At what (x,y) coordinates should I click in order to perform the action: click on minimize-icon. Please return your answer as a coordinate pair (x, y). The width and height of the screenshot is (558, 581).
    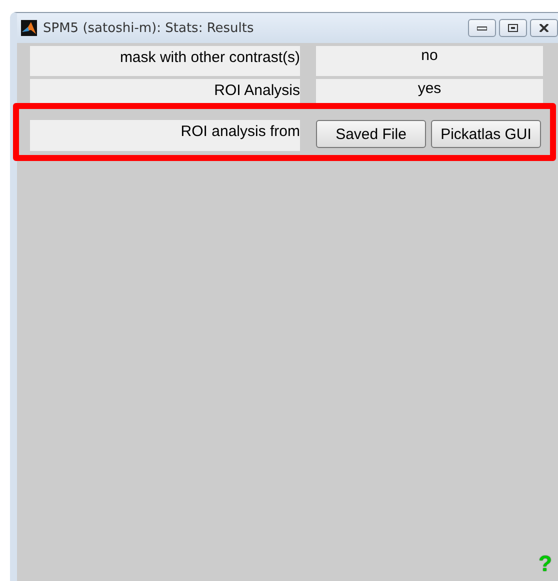
    Looking at the image, I should click on (482, 28).